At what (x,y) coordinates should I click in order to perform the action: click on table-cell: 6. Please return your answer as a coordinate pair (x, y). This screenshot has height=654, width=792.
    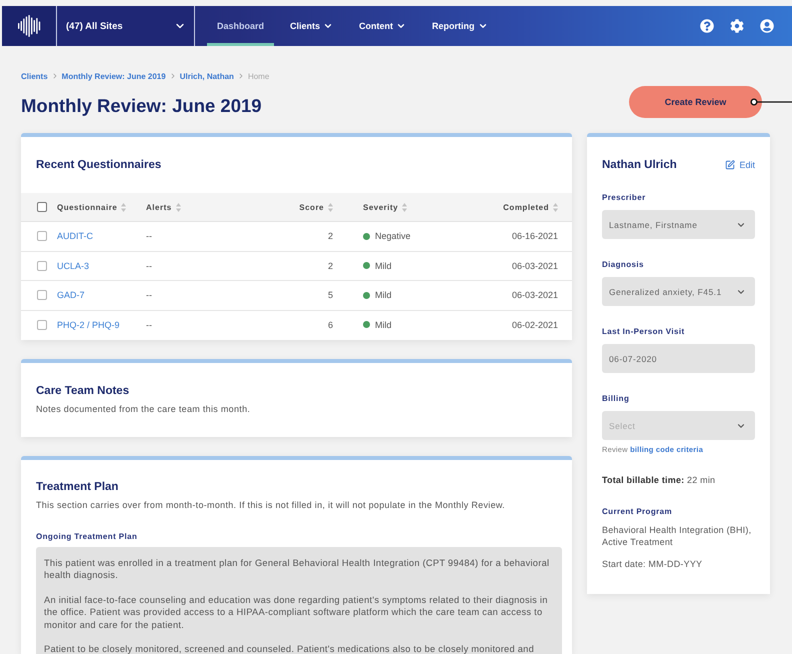
    Looking at the image, I should click on (330, 325).